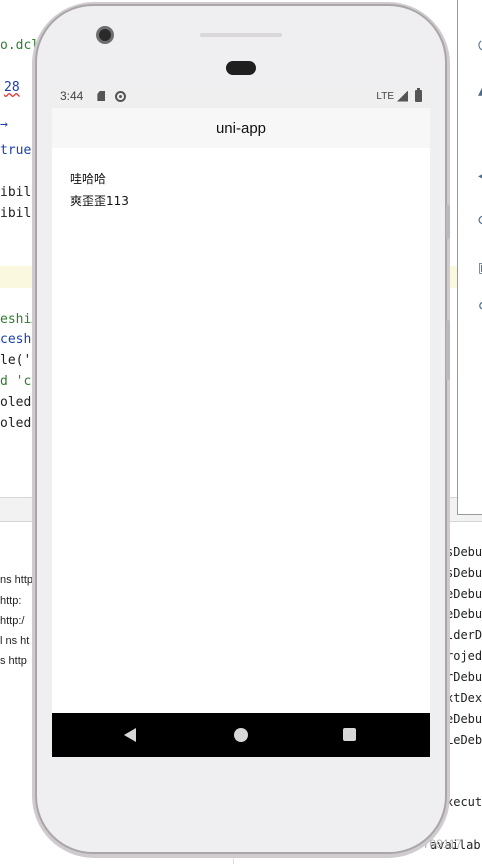 The width and height of the screenshot is (482, 864). Describe the element at coordinates (241, 68) in the screenshot. I see `earpiece` at that location.